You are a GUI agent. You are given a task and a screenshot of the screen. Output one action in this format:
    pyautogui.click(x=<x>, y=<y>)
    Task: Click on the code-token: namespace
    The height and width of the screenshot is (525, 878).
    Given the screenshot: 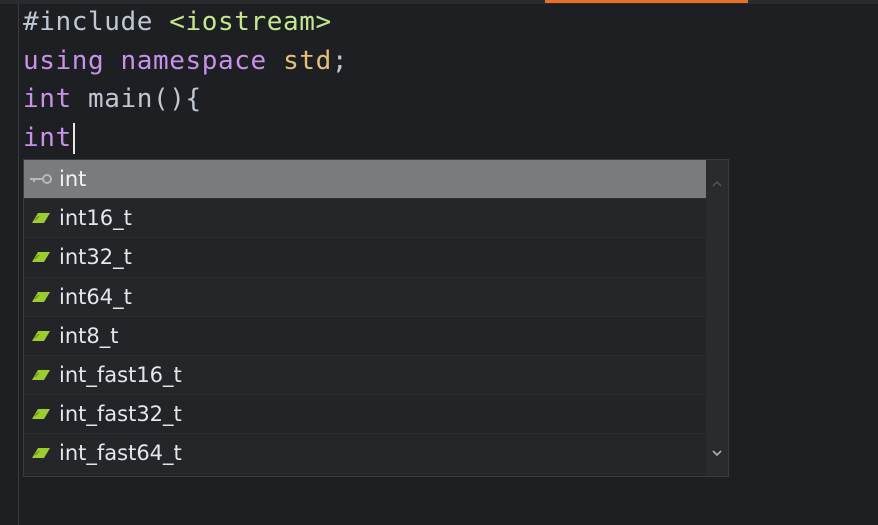 What is the action you would take?
    pyautogui.click(x=202, y=60)
    